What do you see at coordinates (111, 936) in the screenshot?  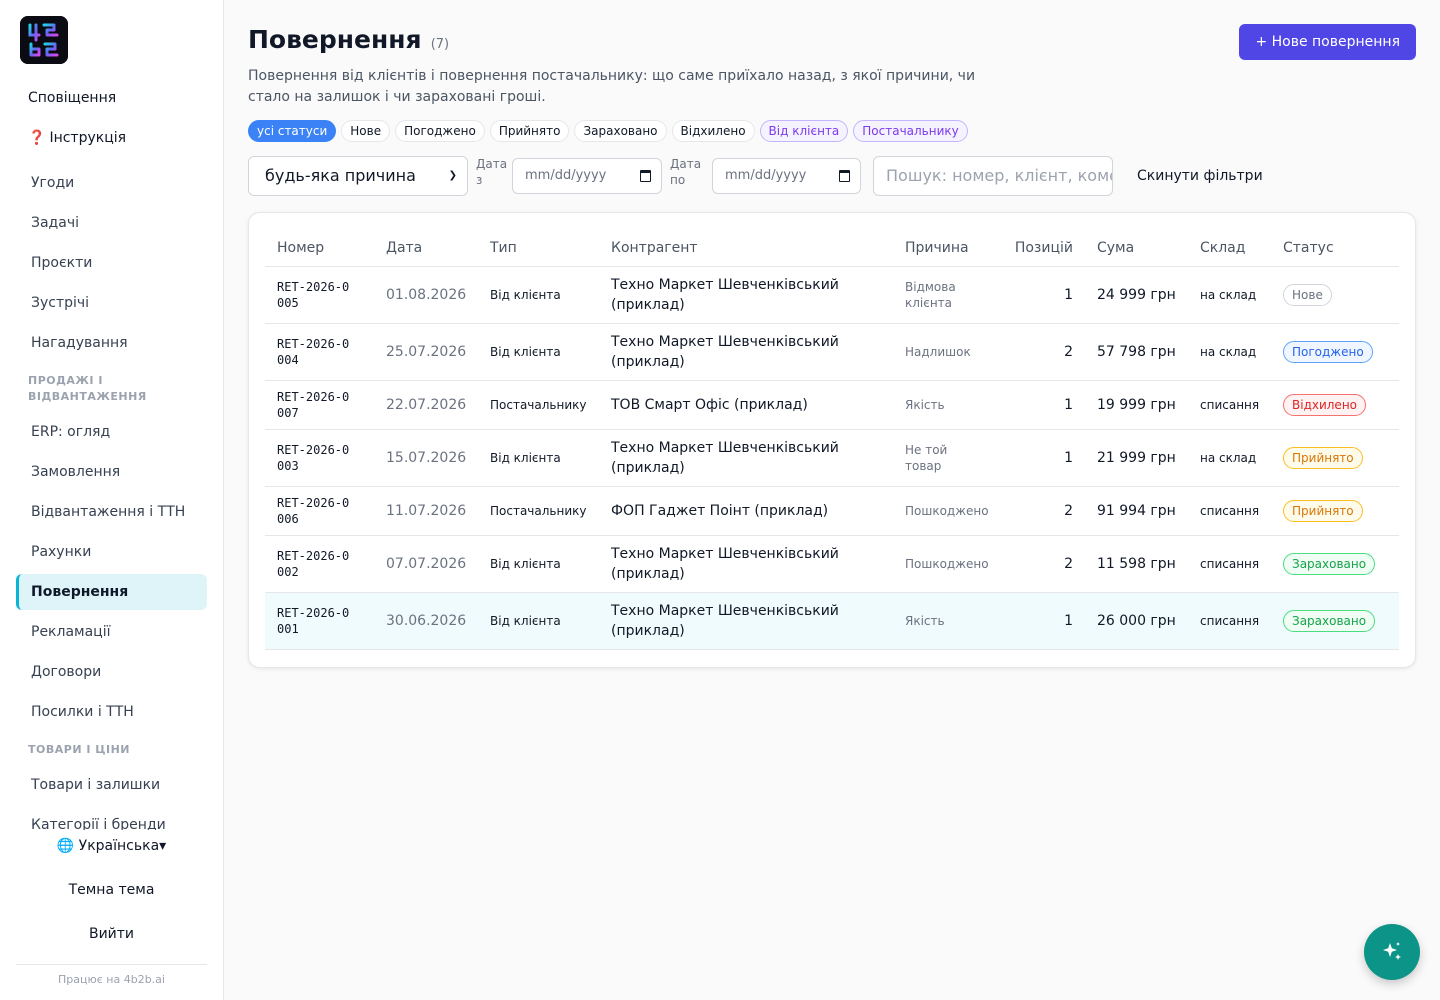 I see `logout-button: Вийти` at bounding box center [111, 936].